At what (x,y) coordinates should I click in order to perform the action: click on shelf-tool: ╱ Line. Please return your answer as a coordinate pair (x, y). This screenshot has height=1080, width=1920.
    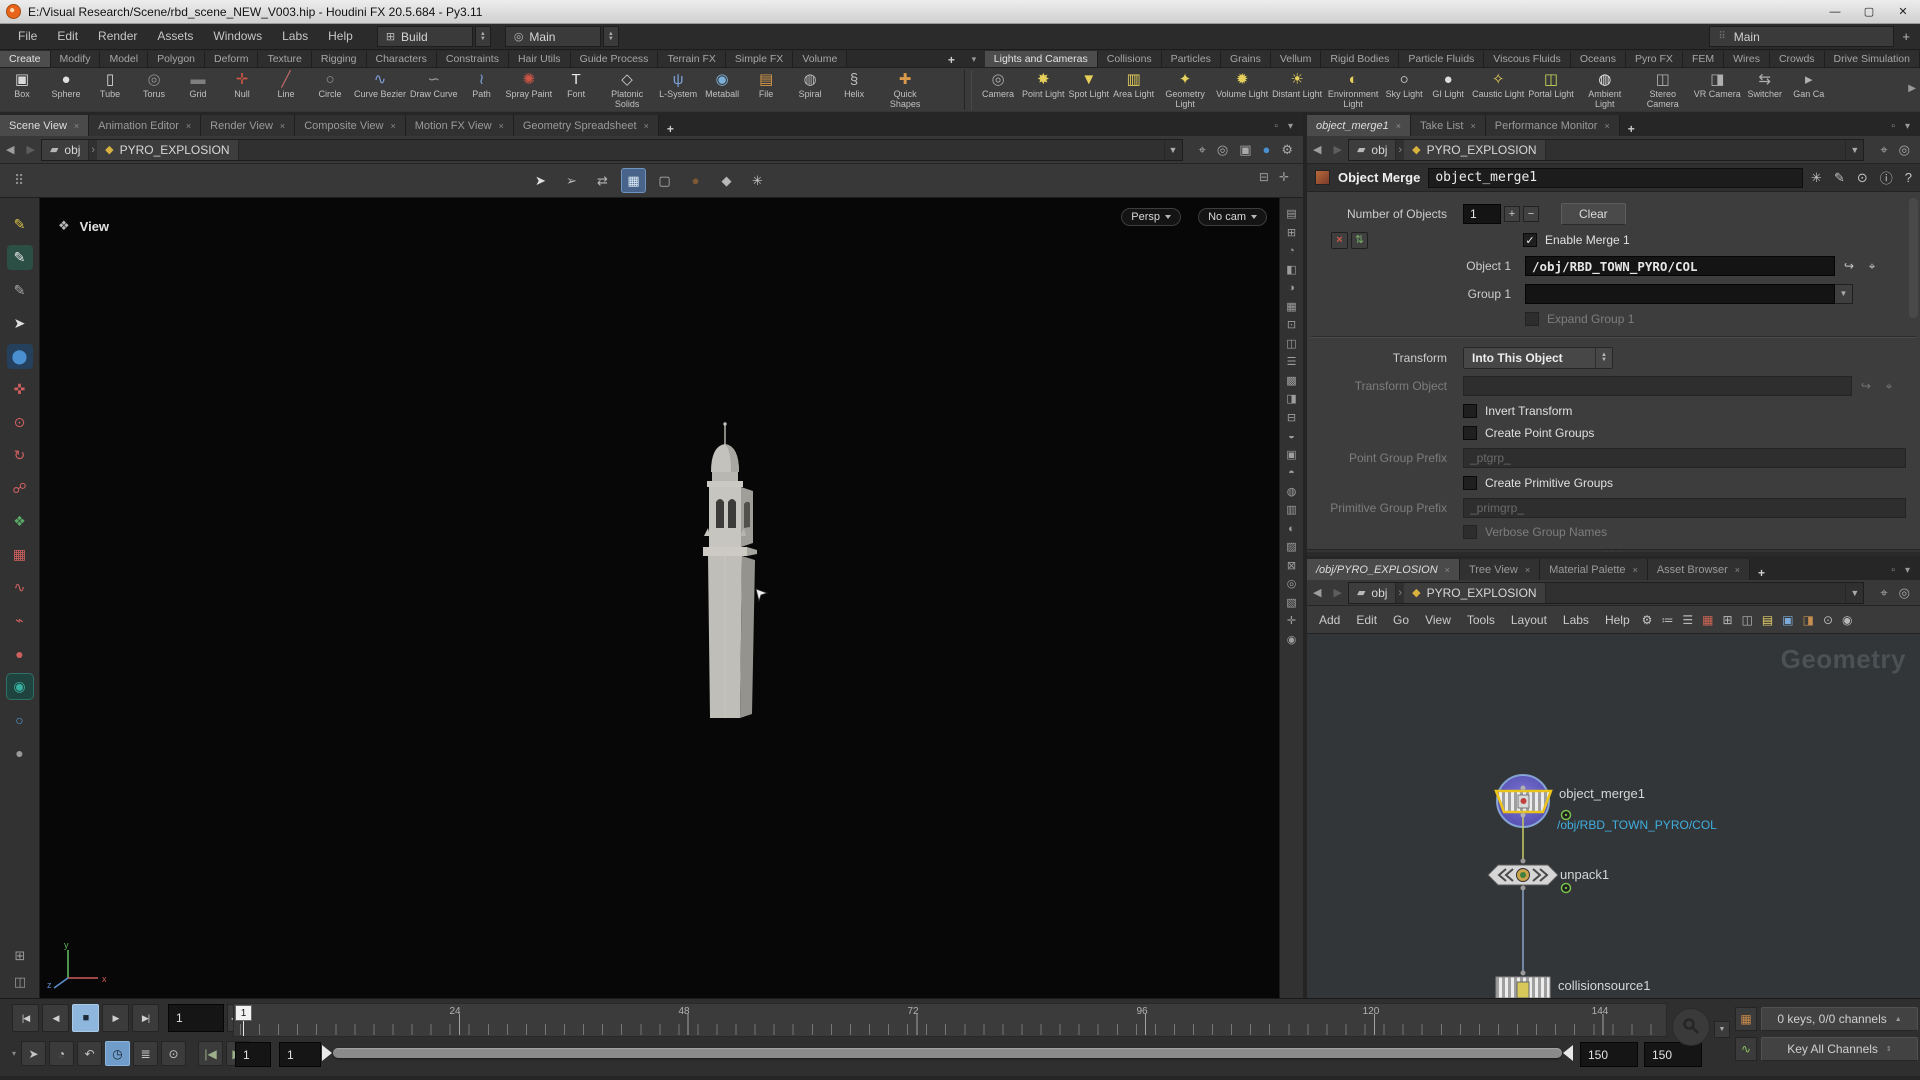
    Looking at the image, I should click on (286, 89).